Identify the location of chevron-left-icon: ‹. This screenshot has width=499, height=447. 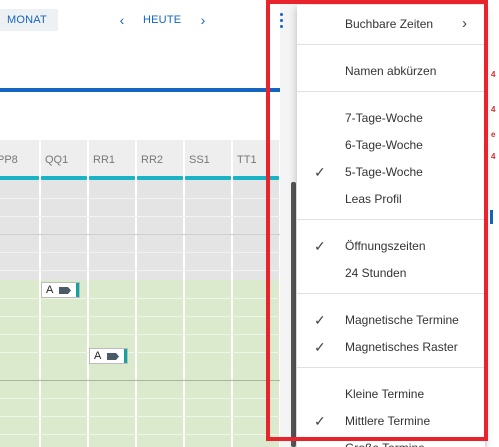
(122, 20).